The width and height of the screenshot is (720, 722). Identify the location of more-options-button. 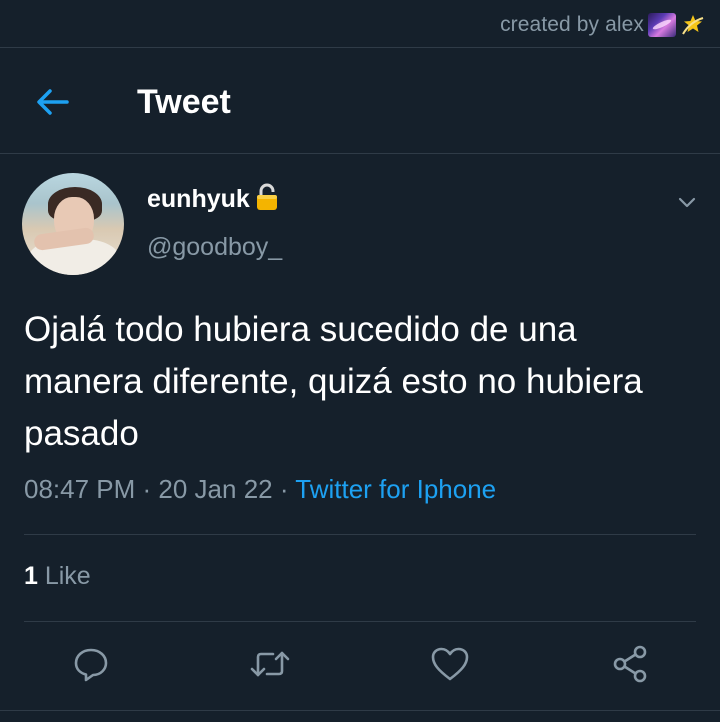
(687, 203).